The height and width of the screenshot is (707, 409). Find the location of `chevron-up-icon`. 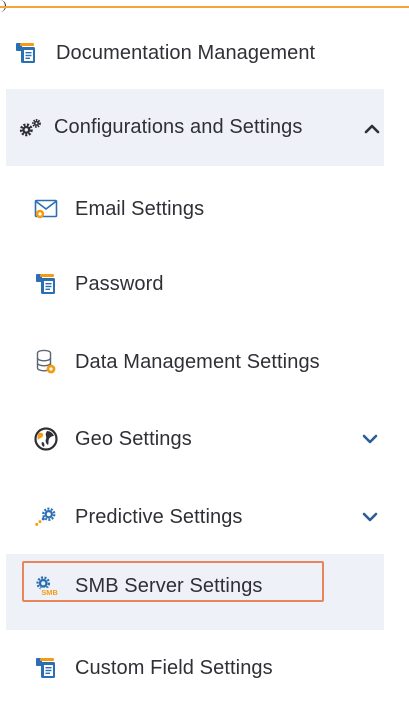

chevron-up-icon is located at coordinates (372, 128).